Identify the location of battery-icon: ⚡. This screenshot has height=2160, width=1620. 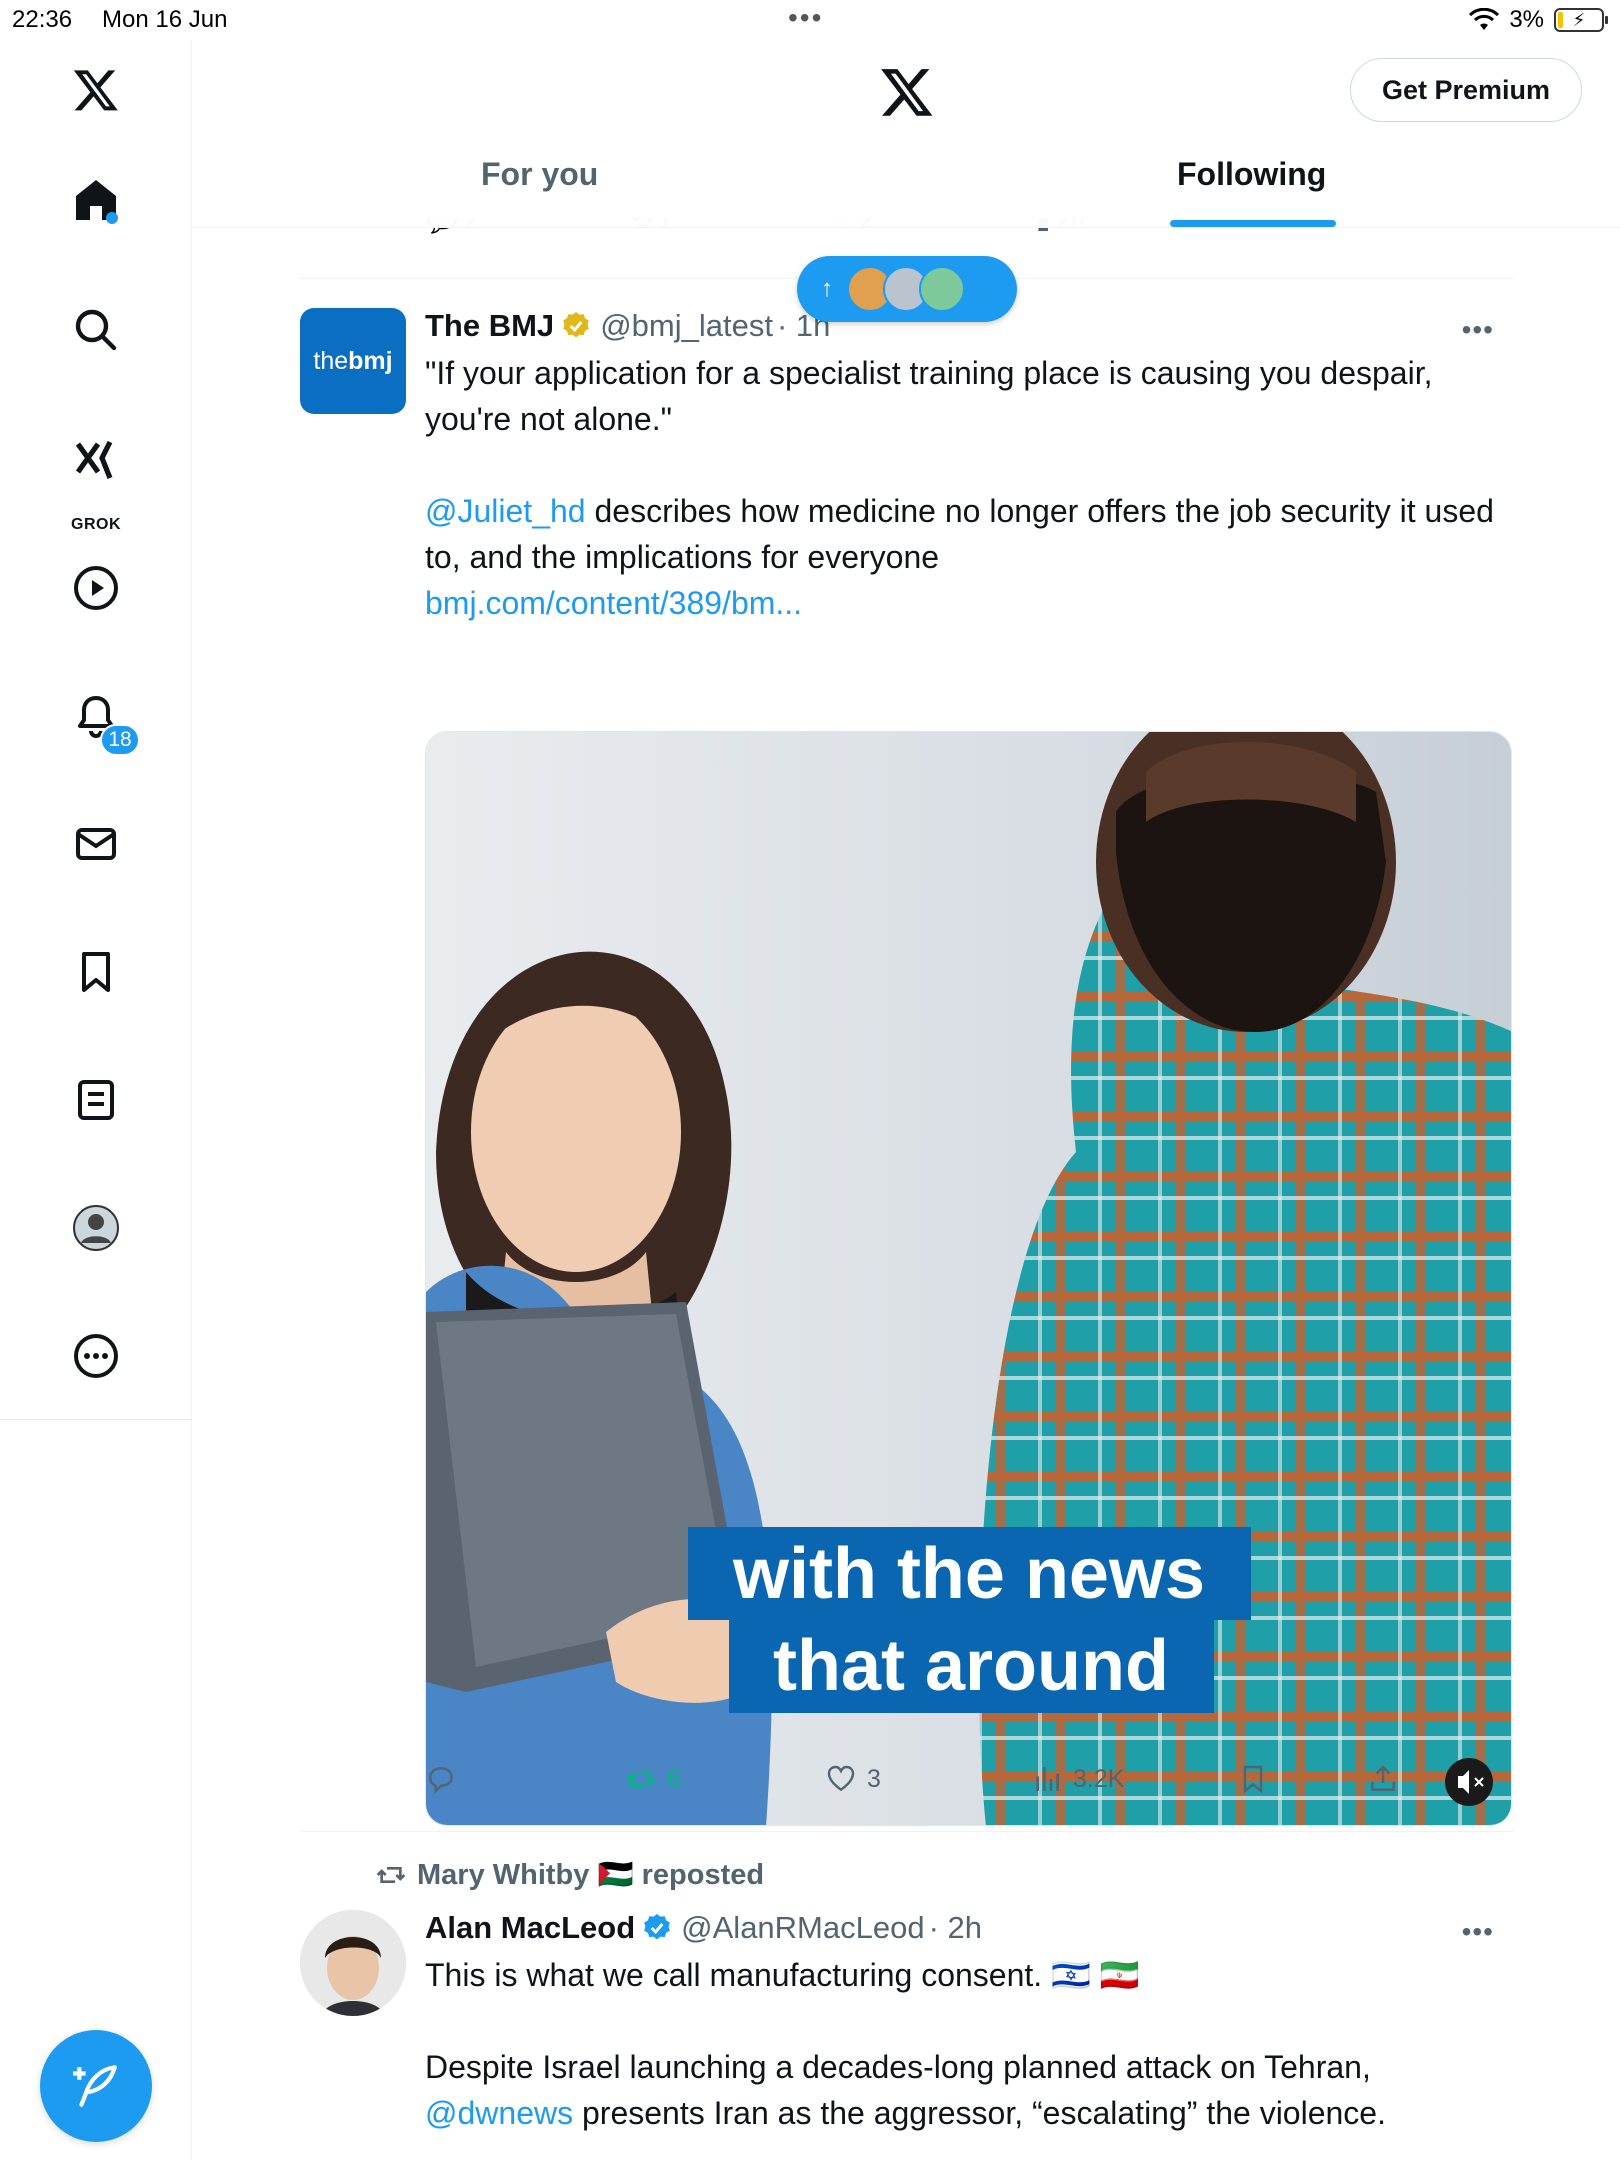
(1581, 20).